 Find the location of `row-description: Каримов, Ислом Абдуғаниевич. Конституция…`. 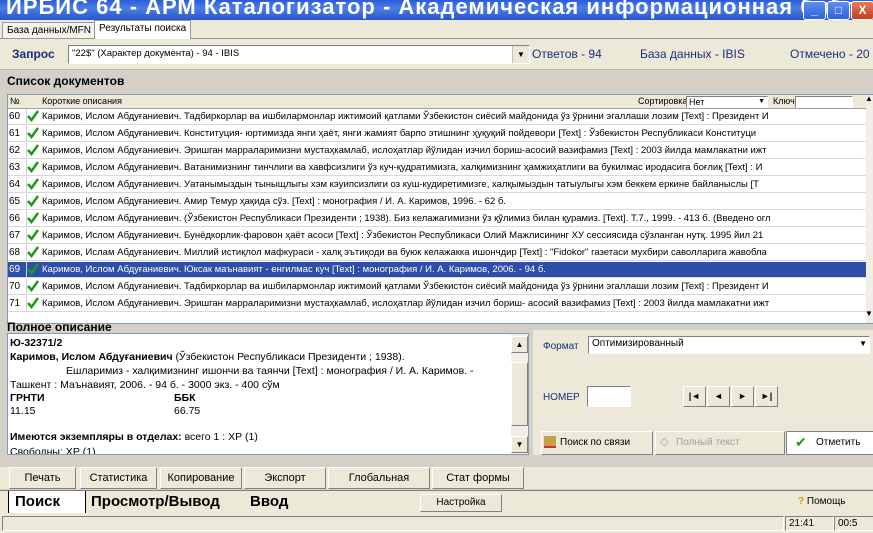

row-description: Каримов, Ислом Абдуғаниевич. Конституция… is located at coordinates (399, 133).